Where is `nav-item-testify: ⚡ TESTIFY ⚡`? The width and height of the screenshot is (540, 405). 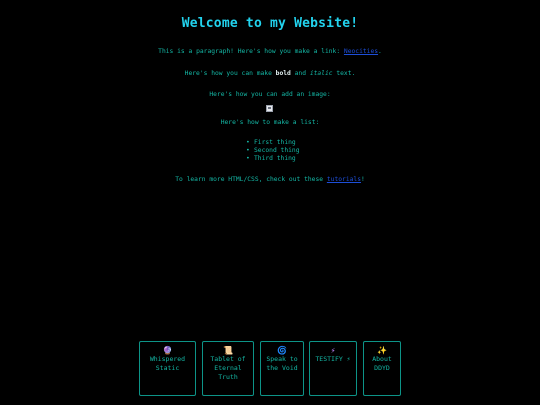 nav-item-testify: ⚡ TESTIFY ⚡ is located at coordinates (333, 368).